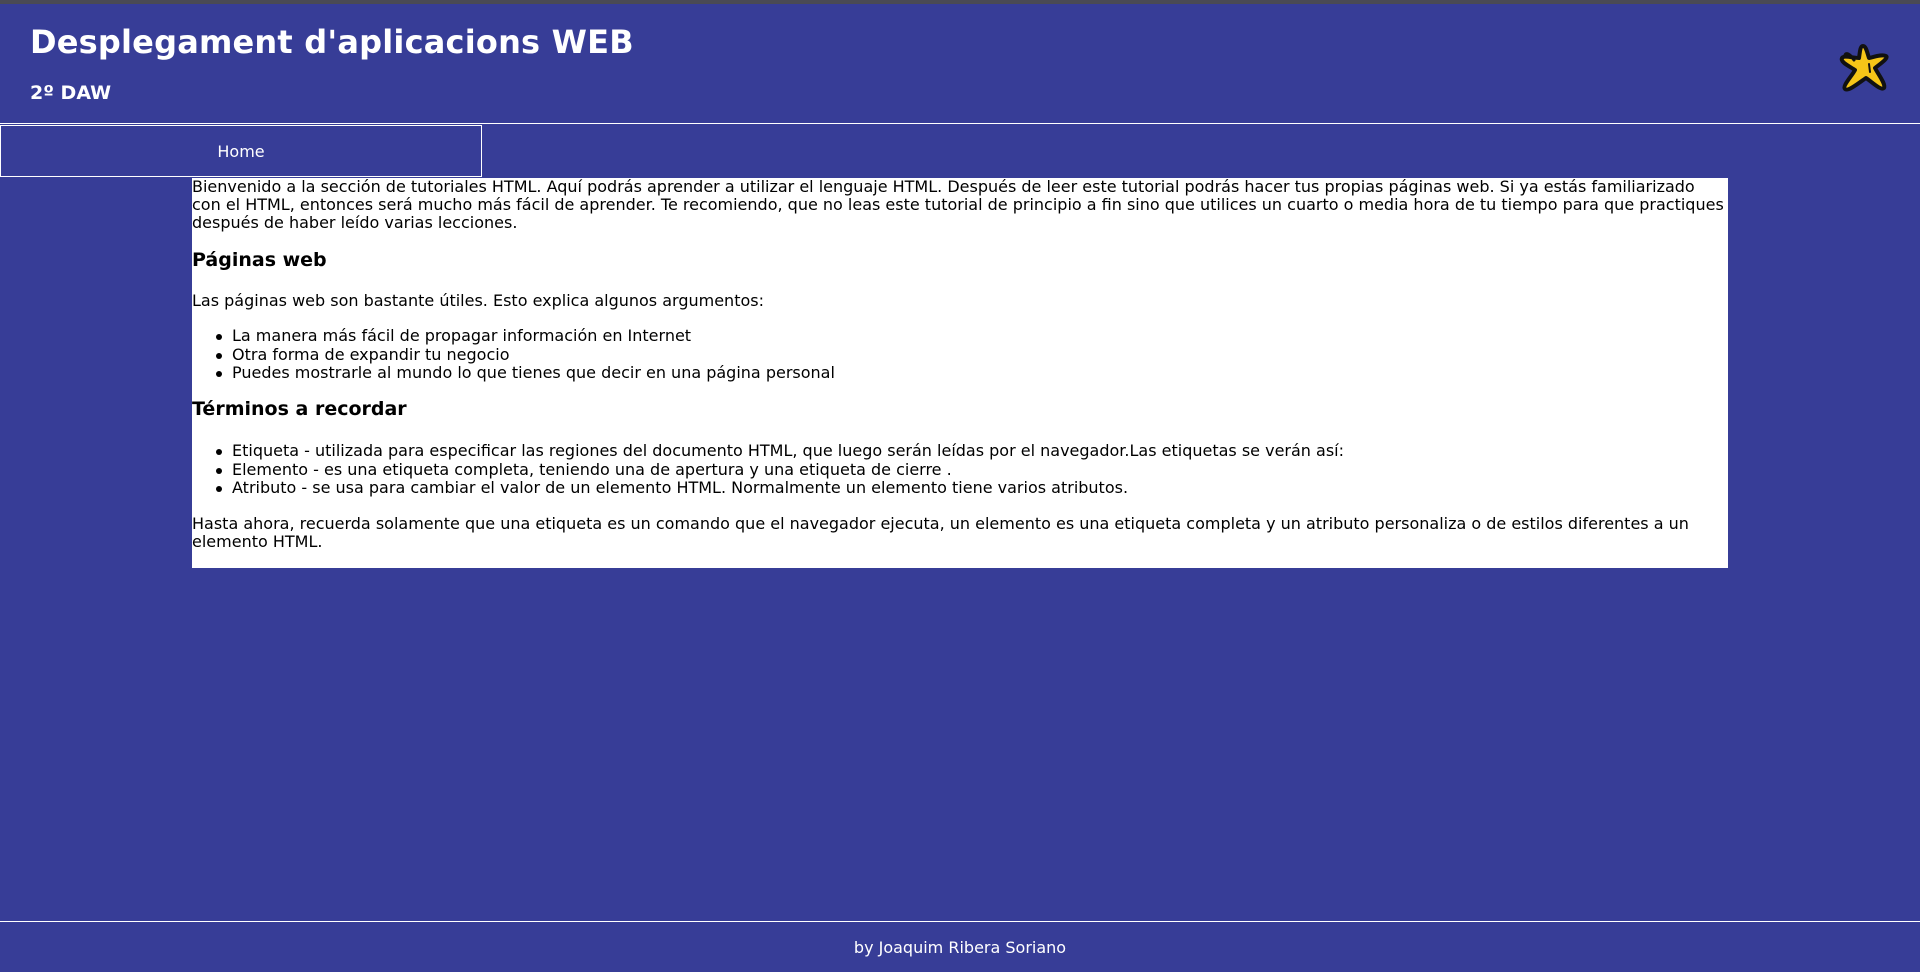 The image size is (1920, 972). What do you see at coordinates (299, 409) in the screenshot?
I see `section-heading-terms: Términos a recordar` at bounding box center [299, 409].